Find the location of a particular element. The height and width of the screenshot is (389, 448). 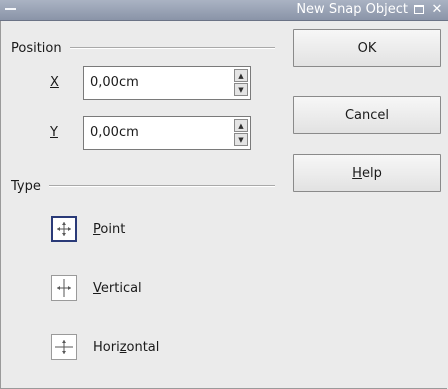

snap-horizontal-line-icon is located at coordinates (64, 347).